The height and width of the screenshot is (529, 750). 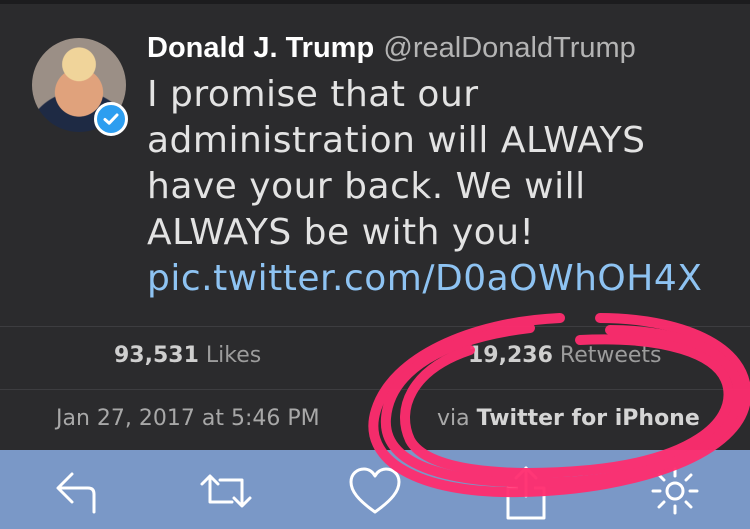 What do you see at coordinates (260, 48) in the screenshot?
I see `display-name: Donald J. Trump` at bounding box center [260, 48].